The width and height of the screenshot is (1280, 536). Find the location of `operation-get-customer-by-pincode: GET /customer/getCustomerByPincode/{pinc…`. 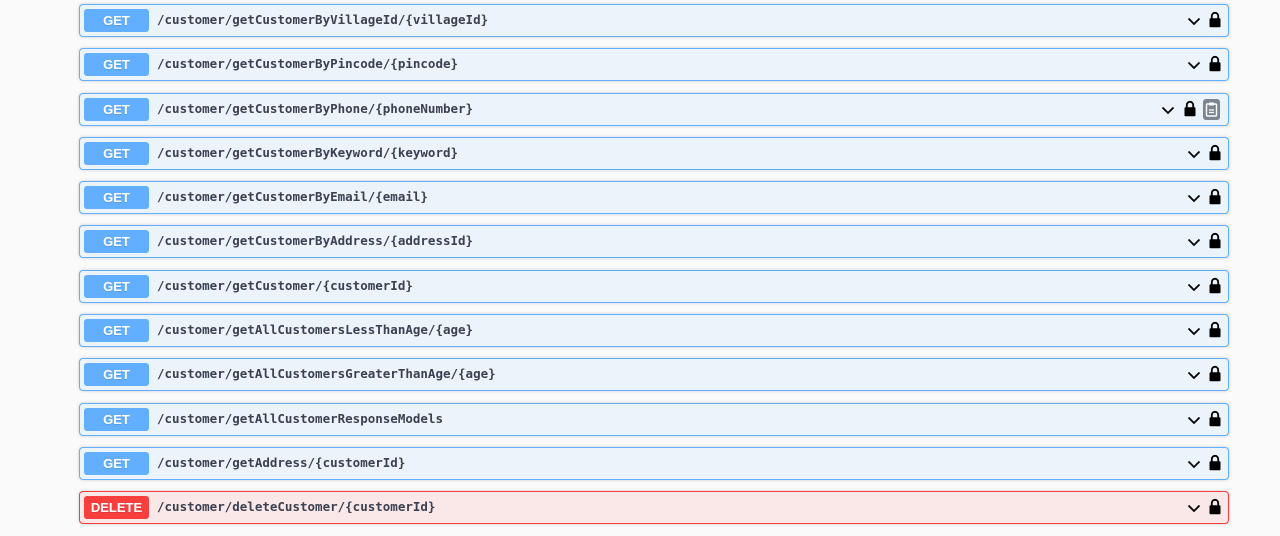

operation-get-customer-by-pincode: GET /customer/getCustomerByPincode/{pinc… is located at coordinates (654, 65).